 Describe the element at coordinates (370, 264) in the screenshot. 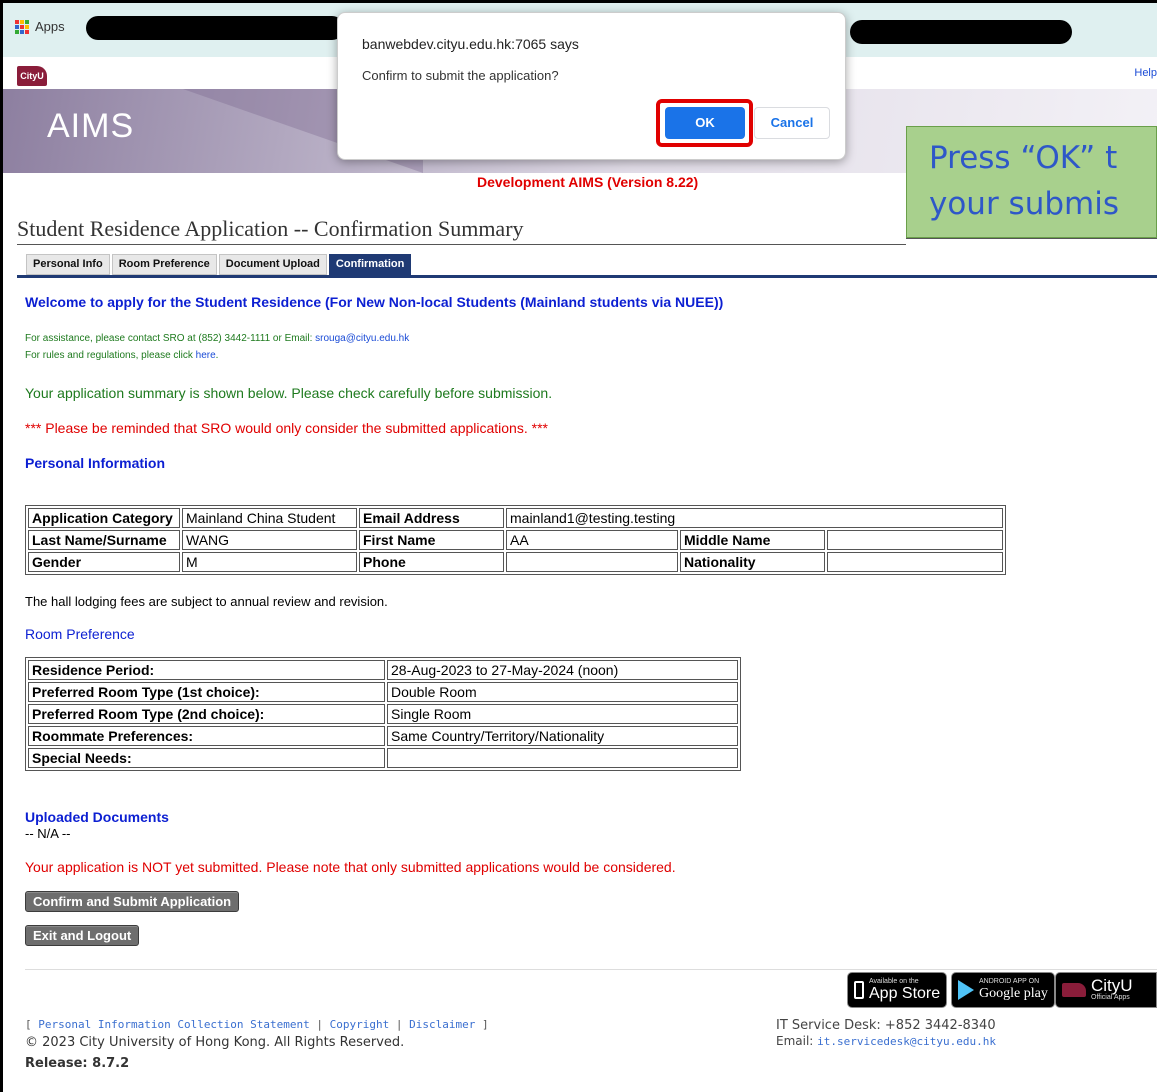

I see `tab-confirmation: Confirmation` at that location.